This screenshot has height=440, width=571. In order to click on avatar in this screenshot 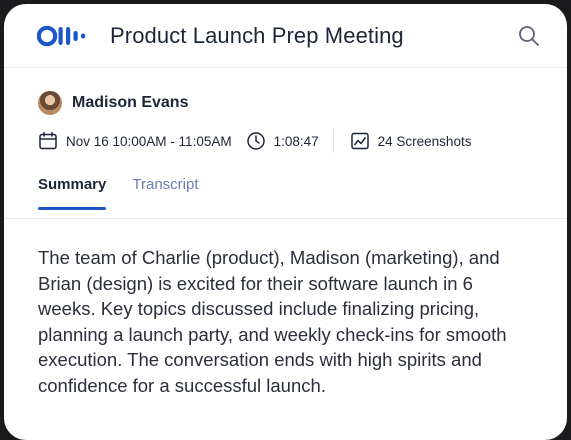, I will do `click(50, 103)`.